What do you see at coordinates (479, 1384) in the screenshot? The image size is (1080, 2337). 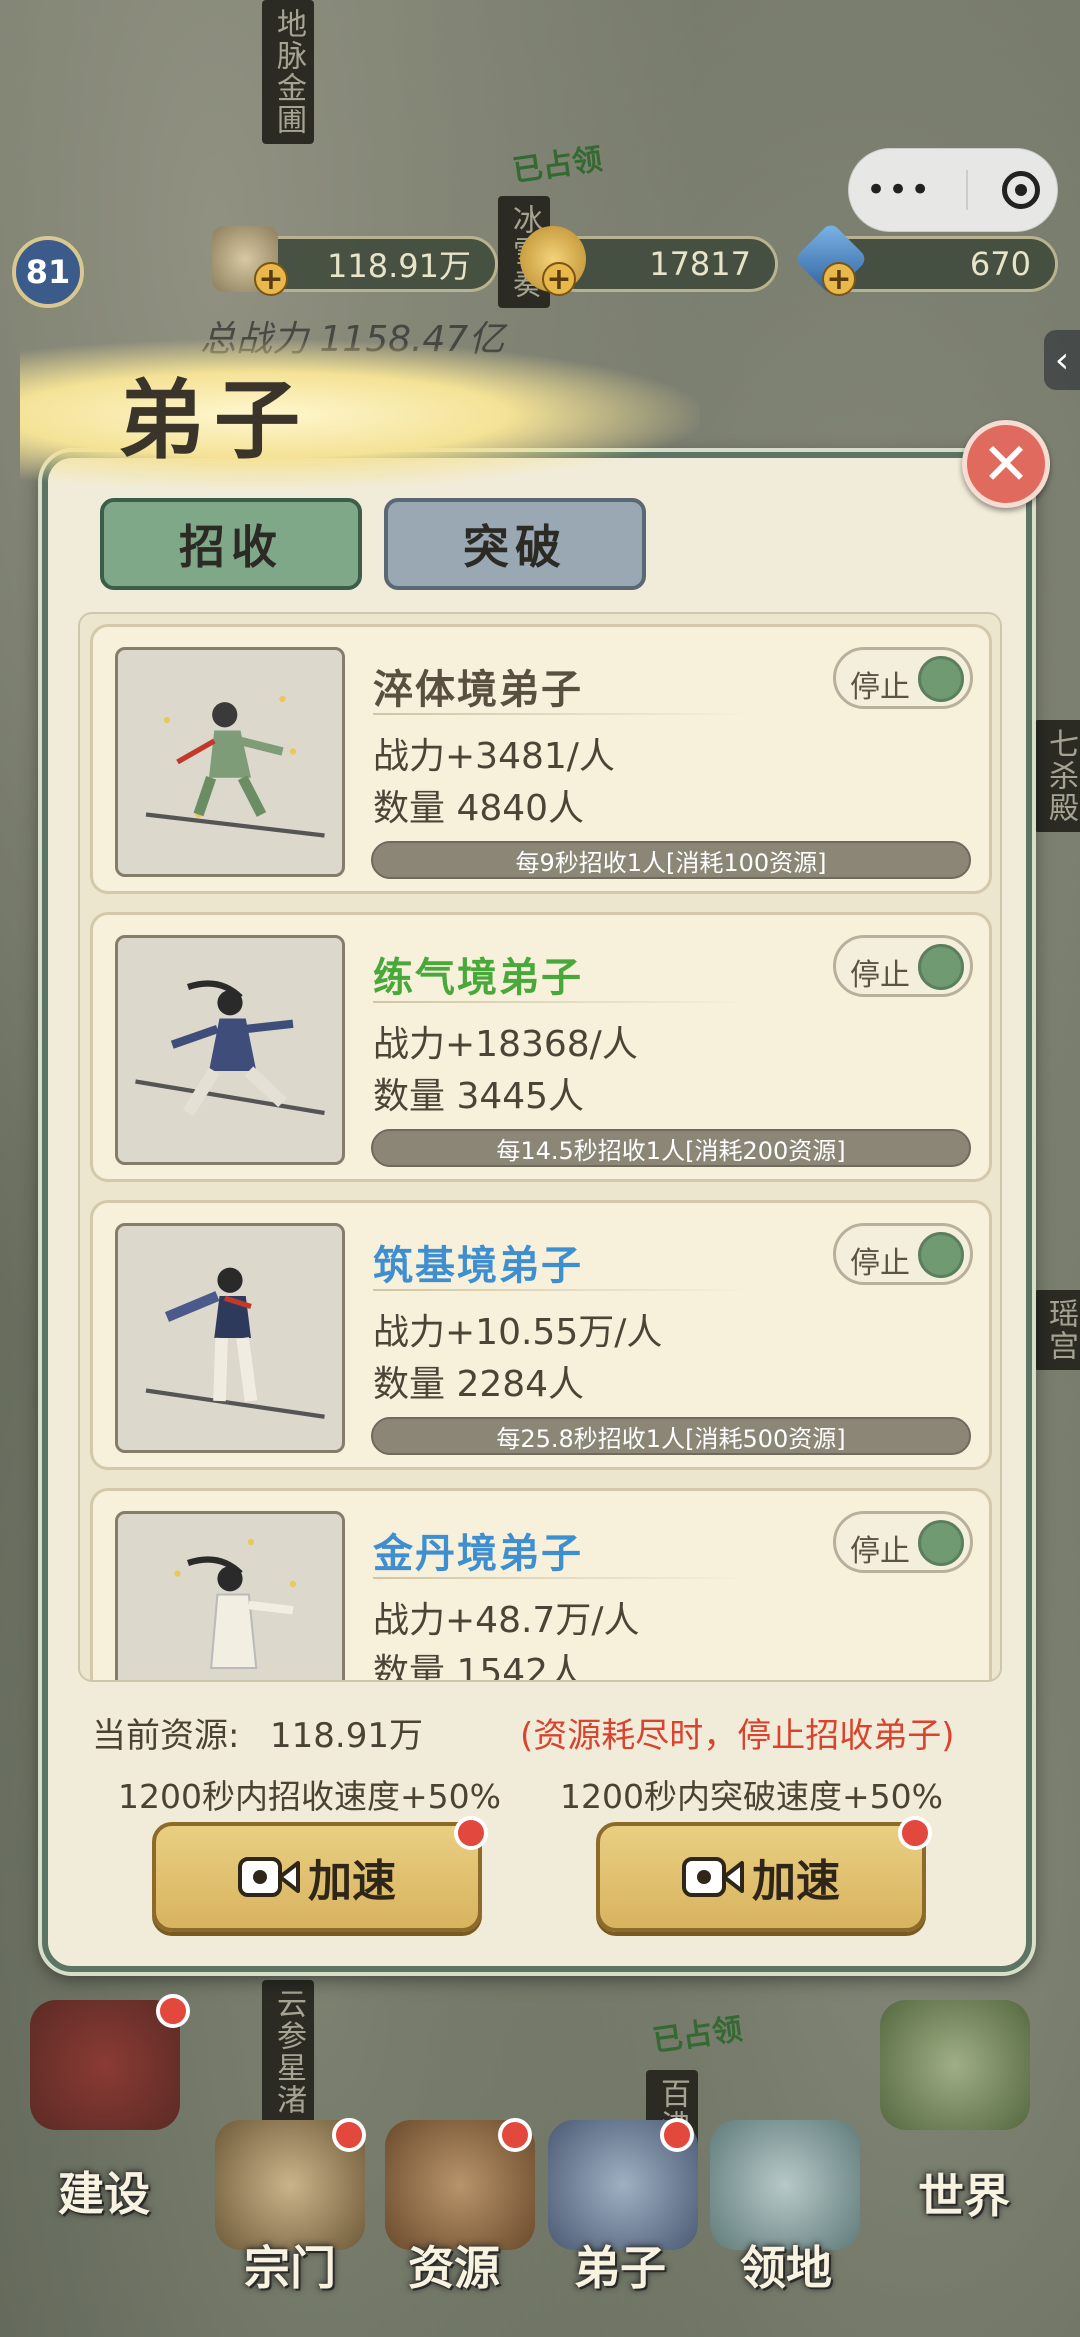 I see `disciple-count: 数量 2284人` at bounding box center [479, 1384].